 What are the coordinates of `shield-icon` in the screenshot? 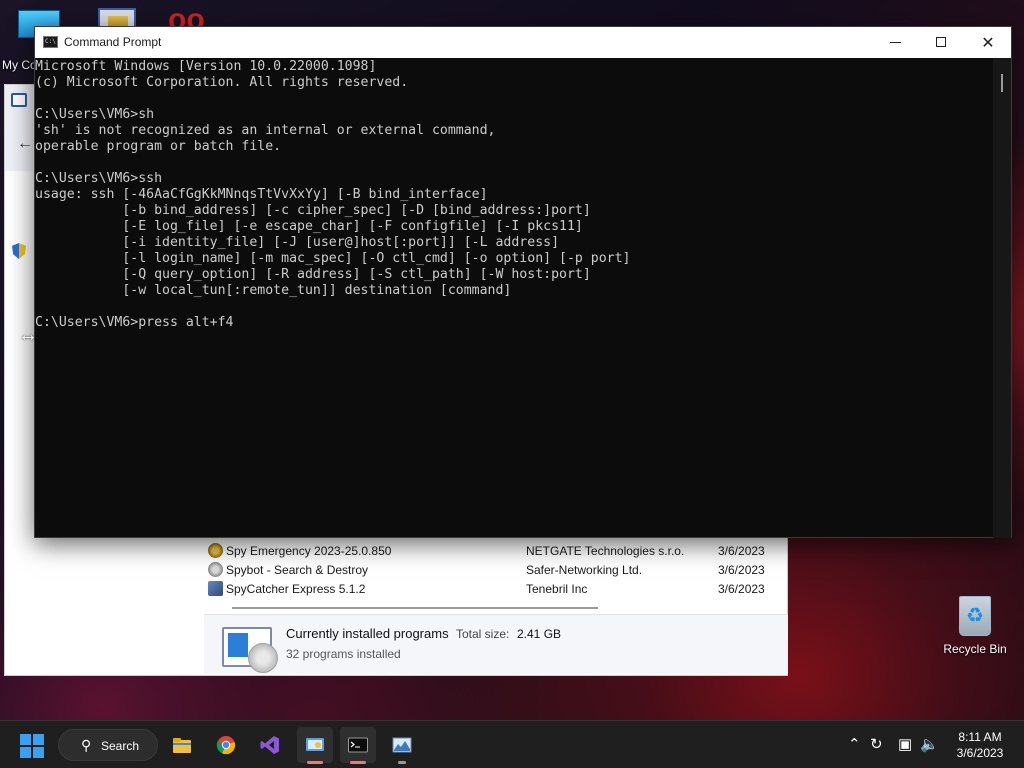 It's located at (19, 251).